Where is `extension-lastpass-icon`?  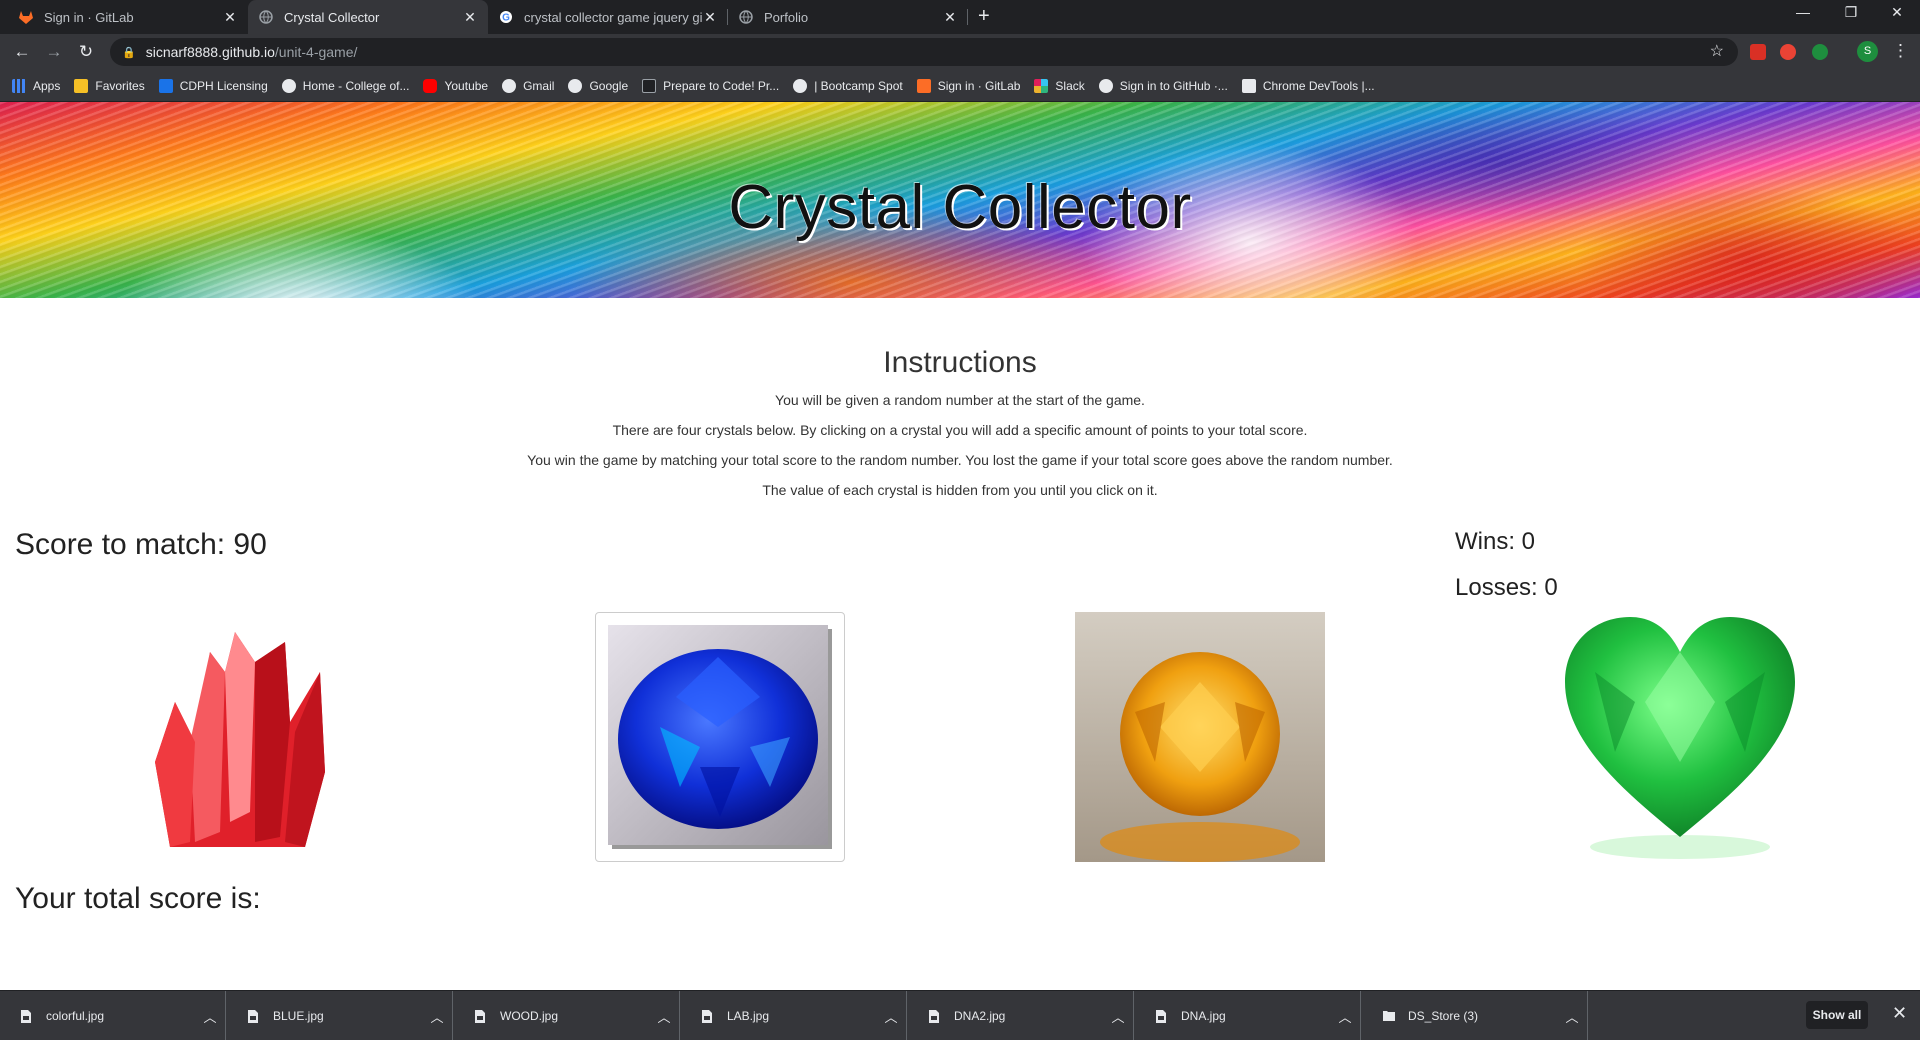 extension-lastpass-icon is located at coordinates (1758, 52).